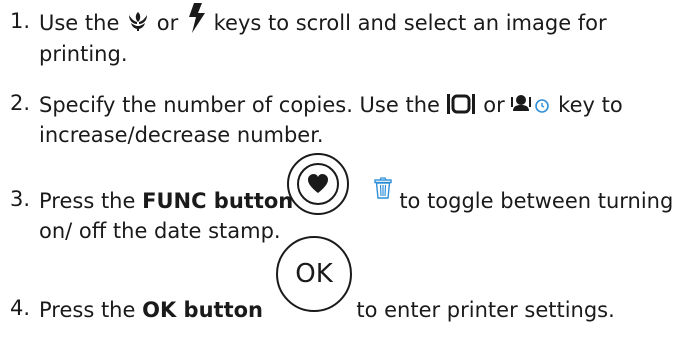 The height and width of the screenshot is (353, 690). I want to click on ok-button-text: OK, so click(314, 274).